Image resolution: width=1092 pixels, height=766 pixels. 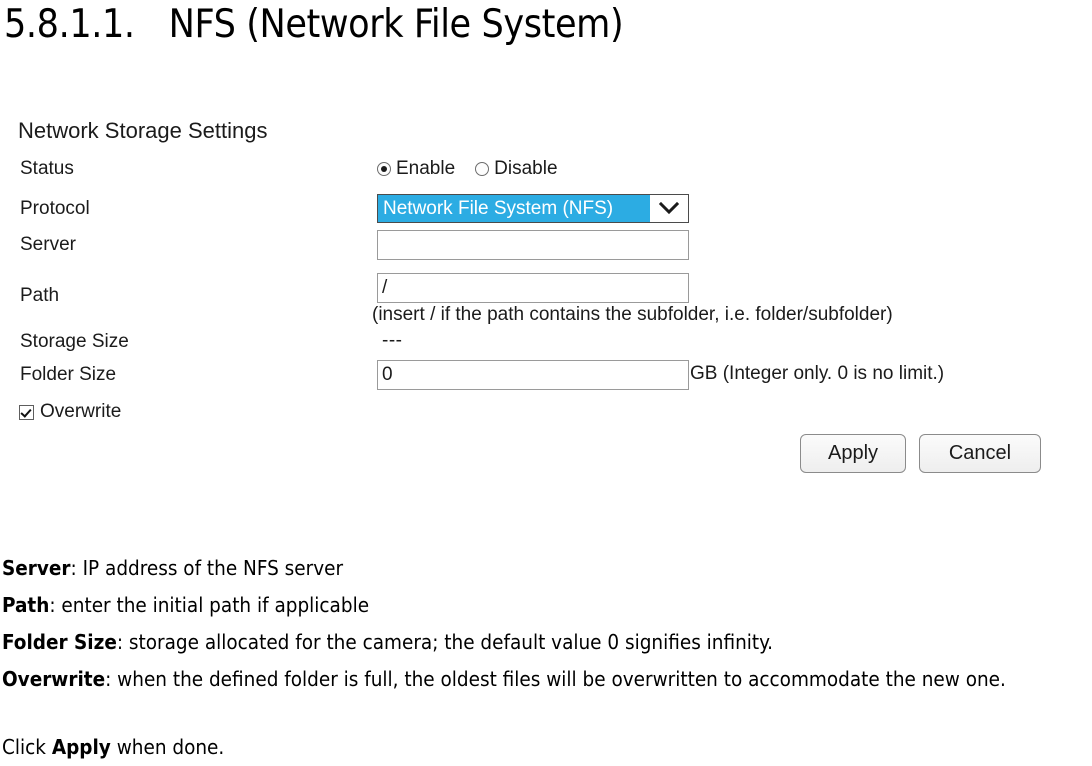 What do you see at coordinates (384, 169) in the screenshot?
I see `radio-enable-icon` at bounding box center [384, 169].